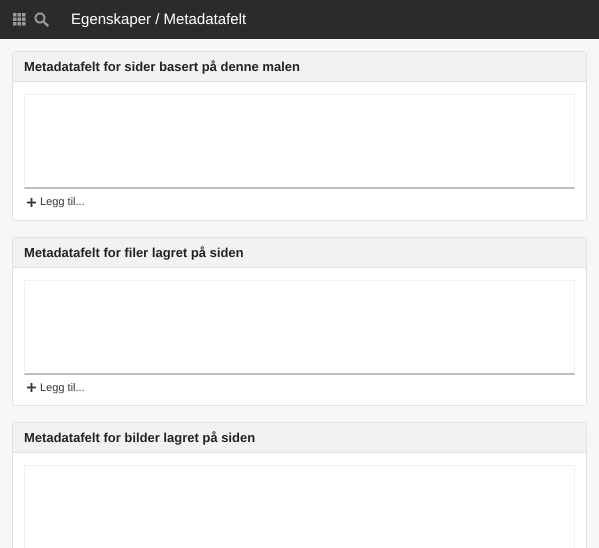 This screenshot has width=599, height=548. What do you see at coordinates (19, 19) in the screenshot?
I see `apps-grid-icon` at bounding box center [19, 19].